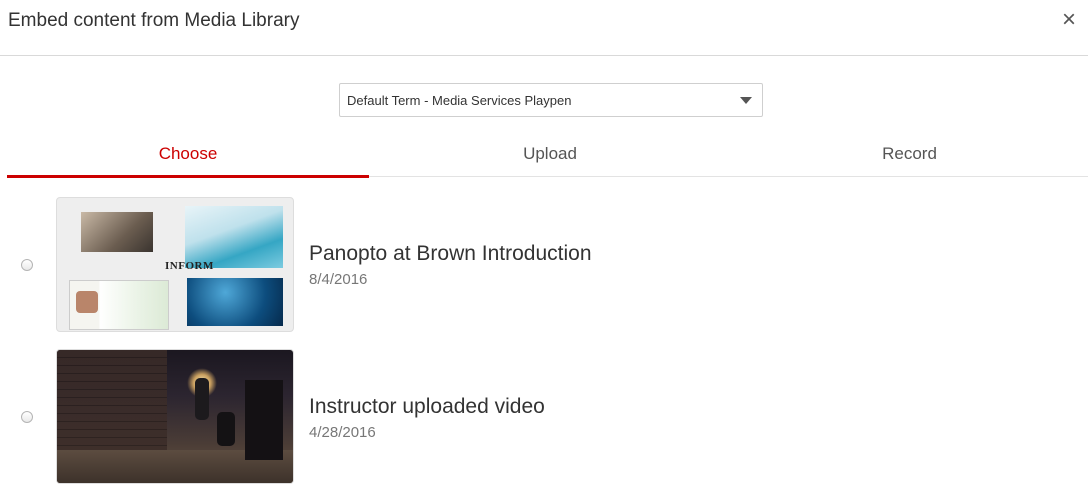 This screenshot has height=489, width=1088. What do you see at coordinates (342, 432) in the screenshot?
I see `media-date: 4/28/2016` at bounding box center [342, 432].